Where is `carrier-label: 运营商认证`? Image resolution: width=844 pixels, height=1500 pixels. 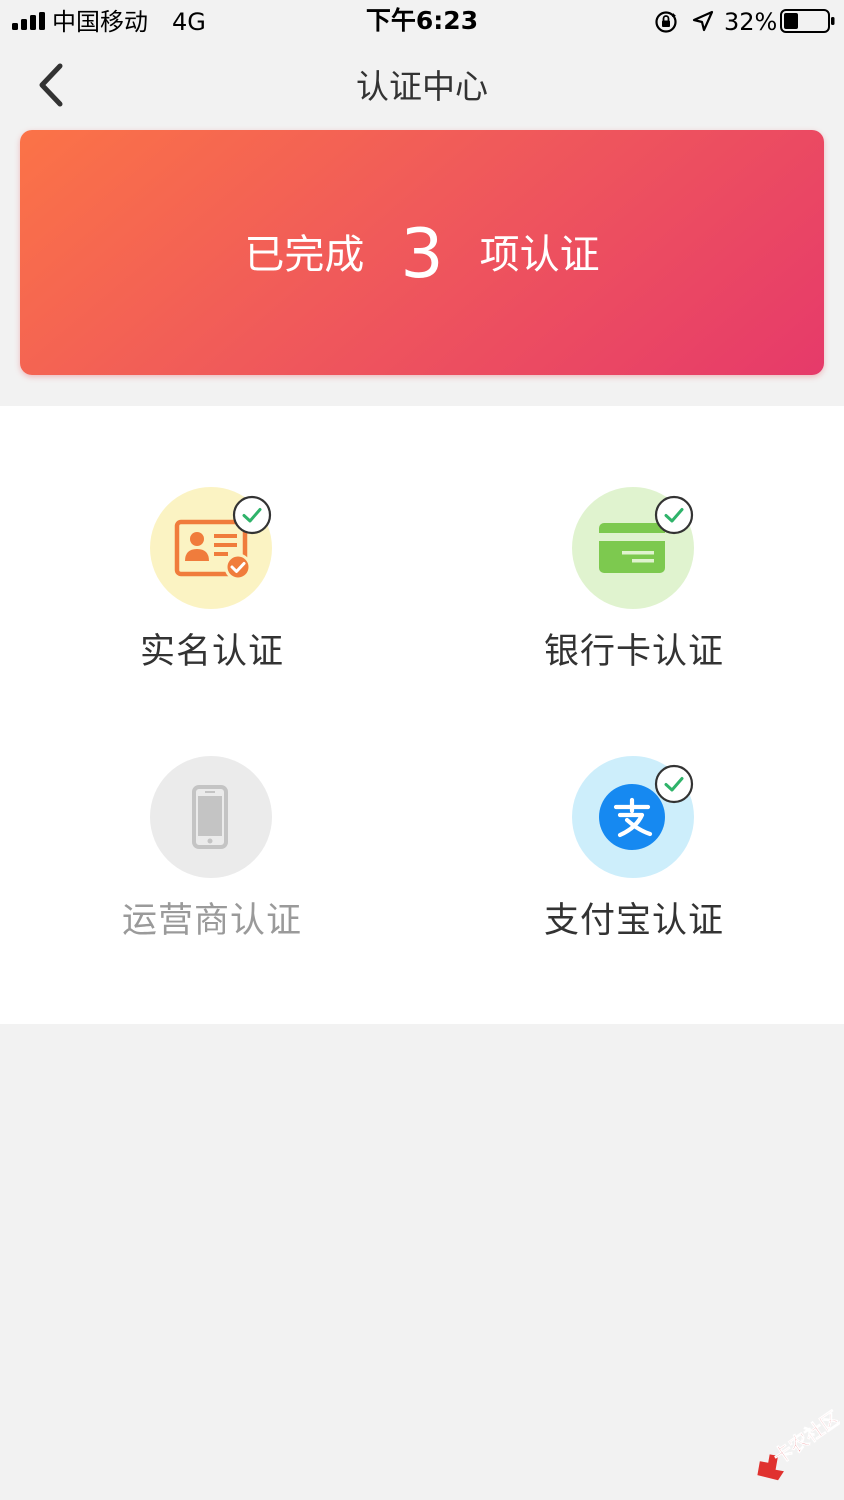 carrier-label: 运营商认证 is located at coordinates (211, 921).